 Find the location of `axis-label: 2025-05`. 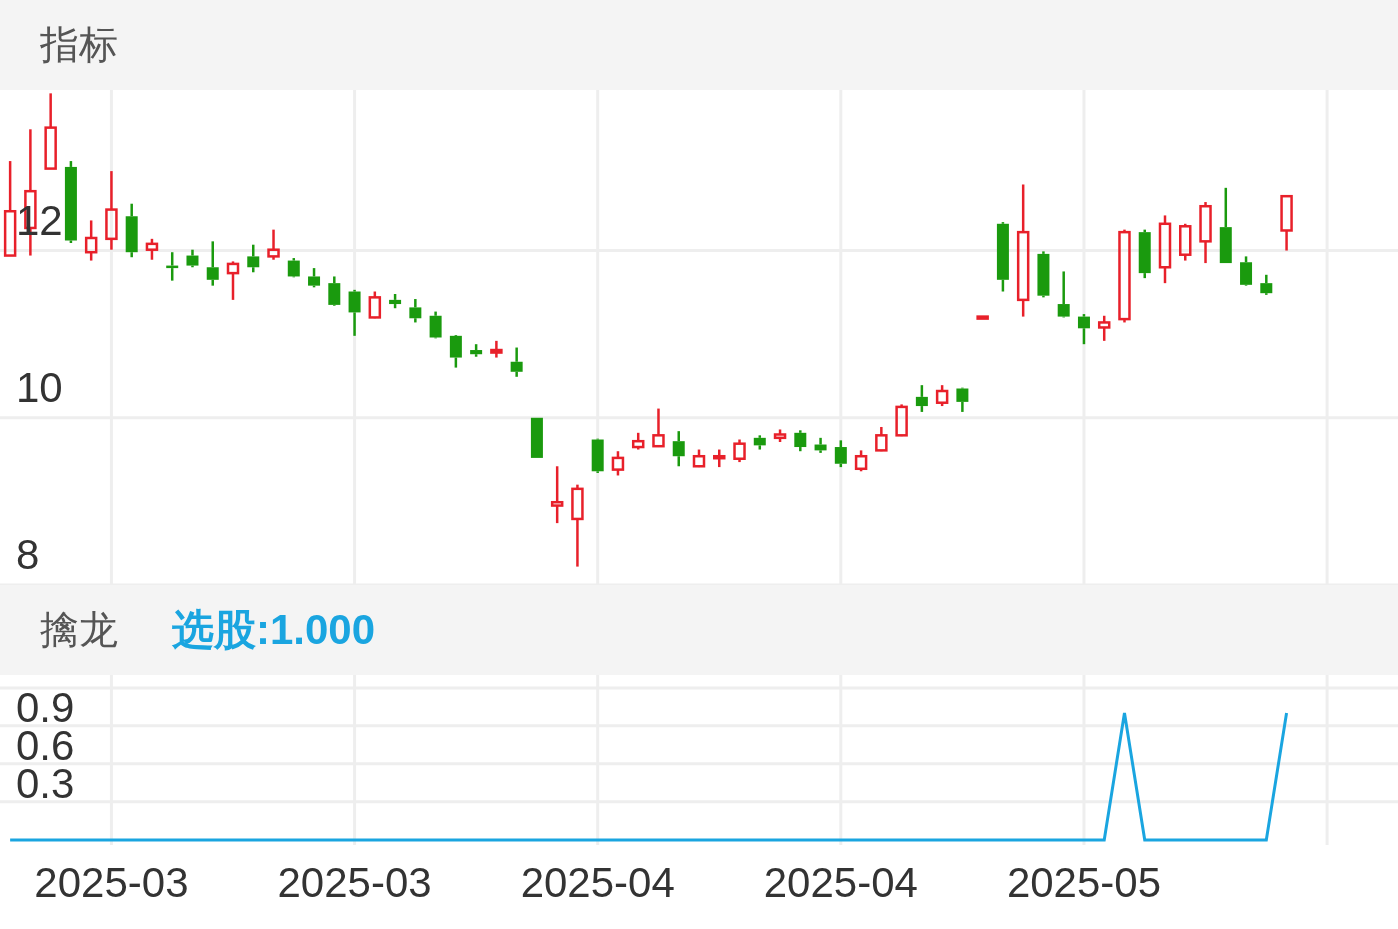

axis-label: 2025-05 is located at coordinates (1084, 882).